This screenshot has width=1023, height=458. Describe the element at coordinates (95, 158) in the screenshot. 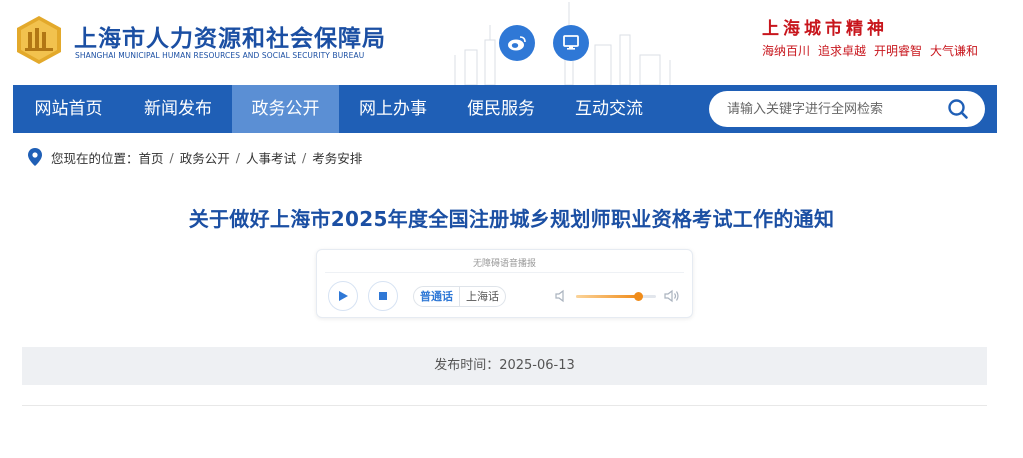

I see `breadcrumb-prefix: 您现在的位置：` at that location.